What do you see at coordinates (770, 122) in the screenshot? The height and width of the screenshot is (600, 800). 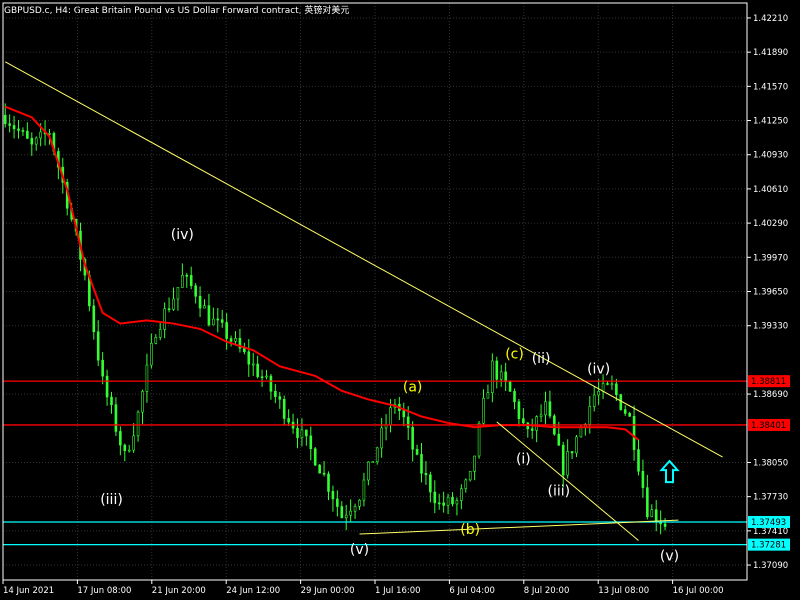 I see `price-tick-label: 1.41250` at bounding box center [770, 122].